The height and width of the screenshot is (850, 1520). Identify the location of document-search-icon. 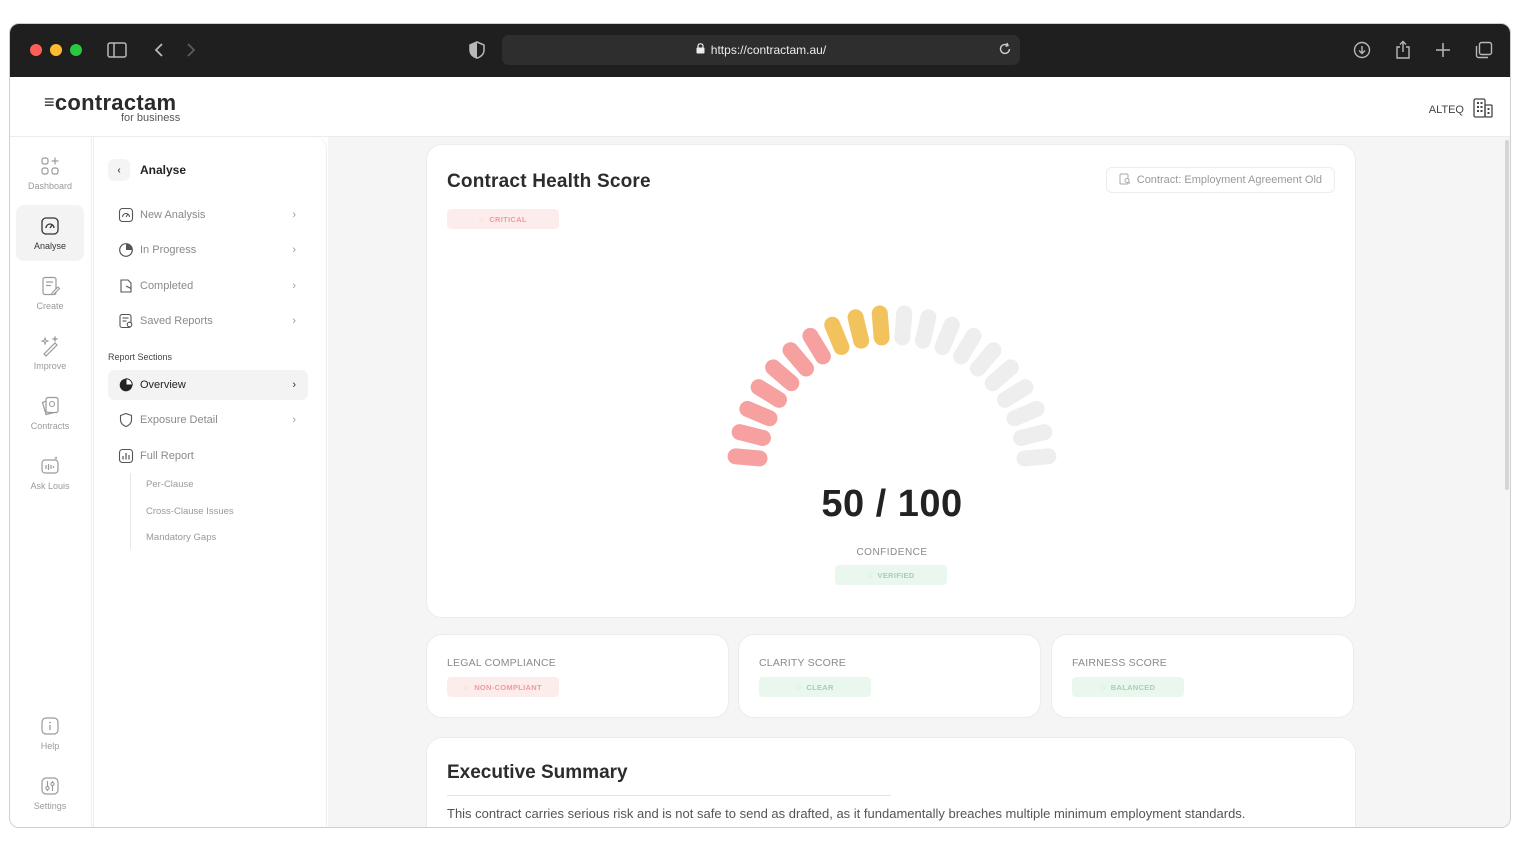
(1125, 180).